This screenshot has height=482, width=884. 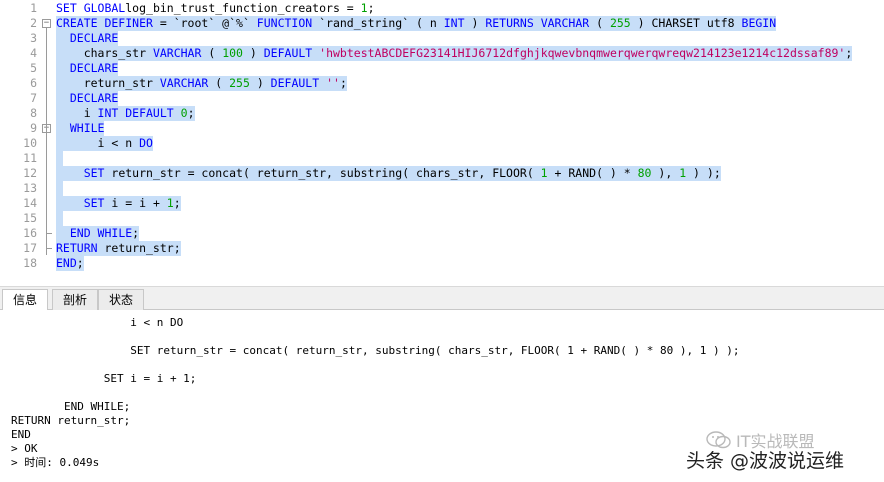 What do you see at coordinates (30, 263) in the screenshot?
I see `line-number: 18` at bounding box center [30, 263].